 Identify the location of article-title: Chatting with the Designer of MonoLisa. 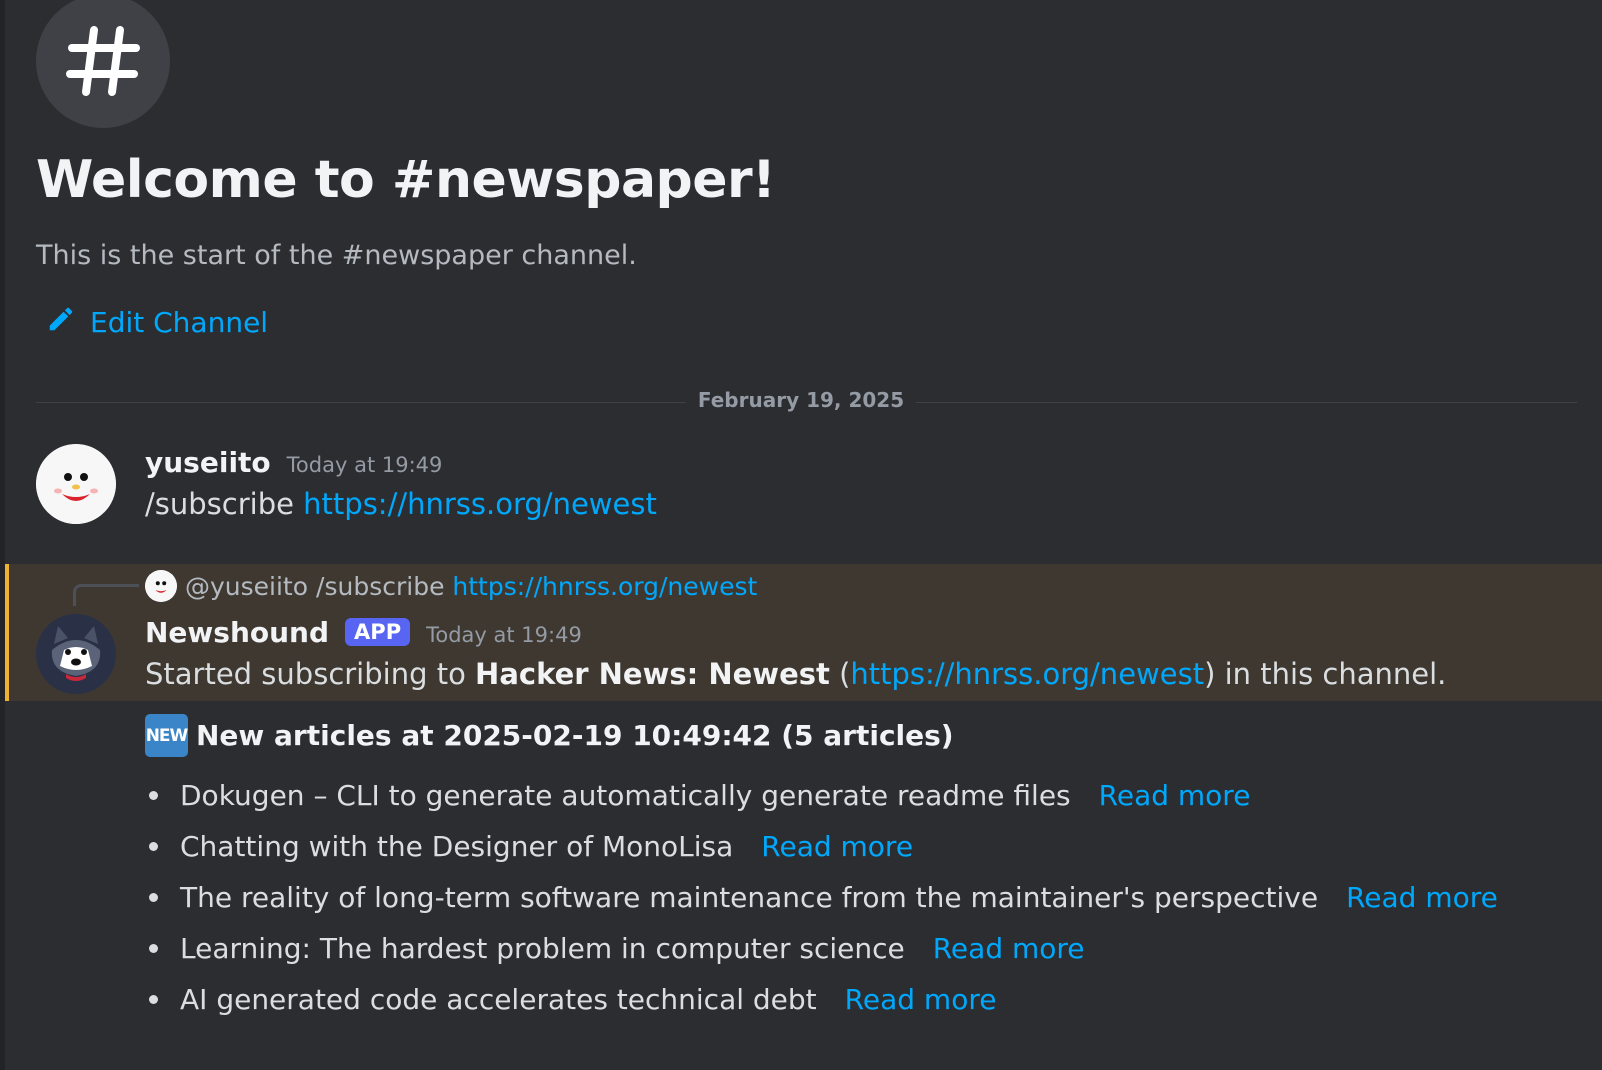
(457, 846).